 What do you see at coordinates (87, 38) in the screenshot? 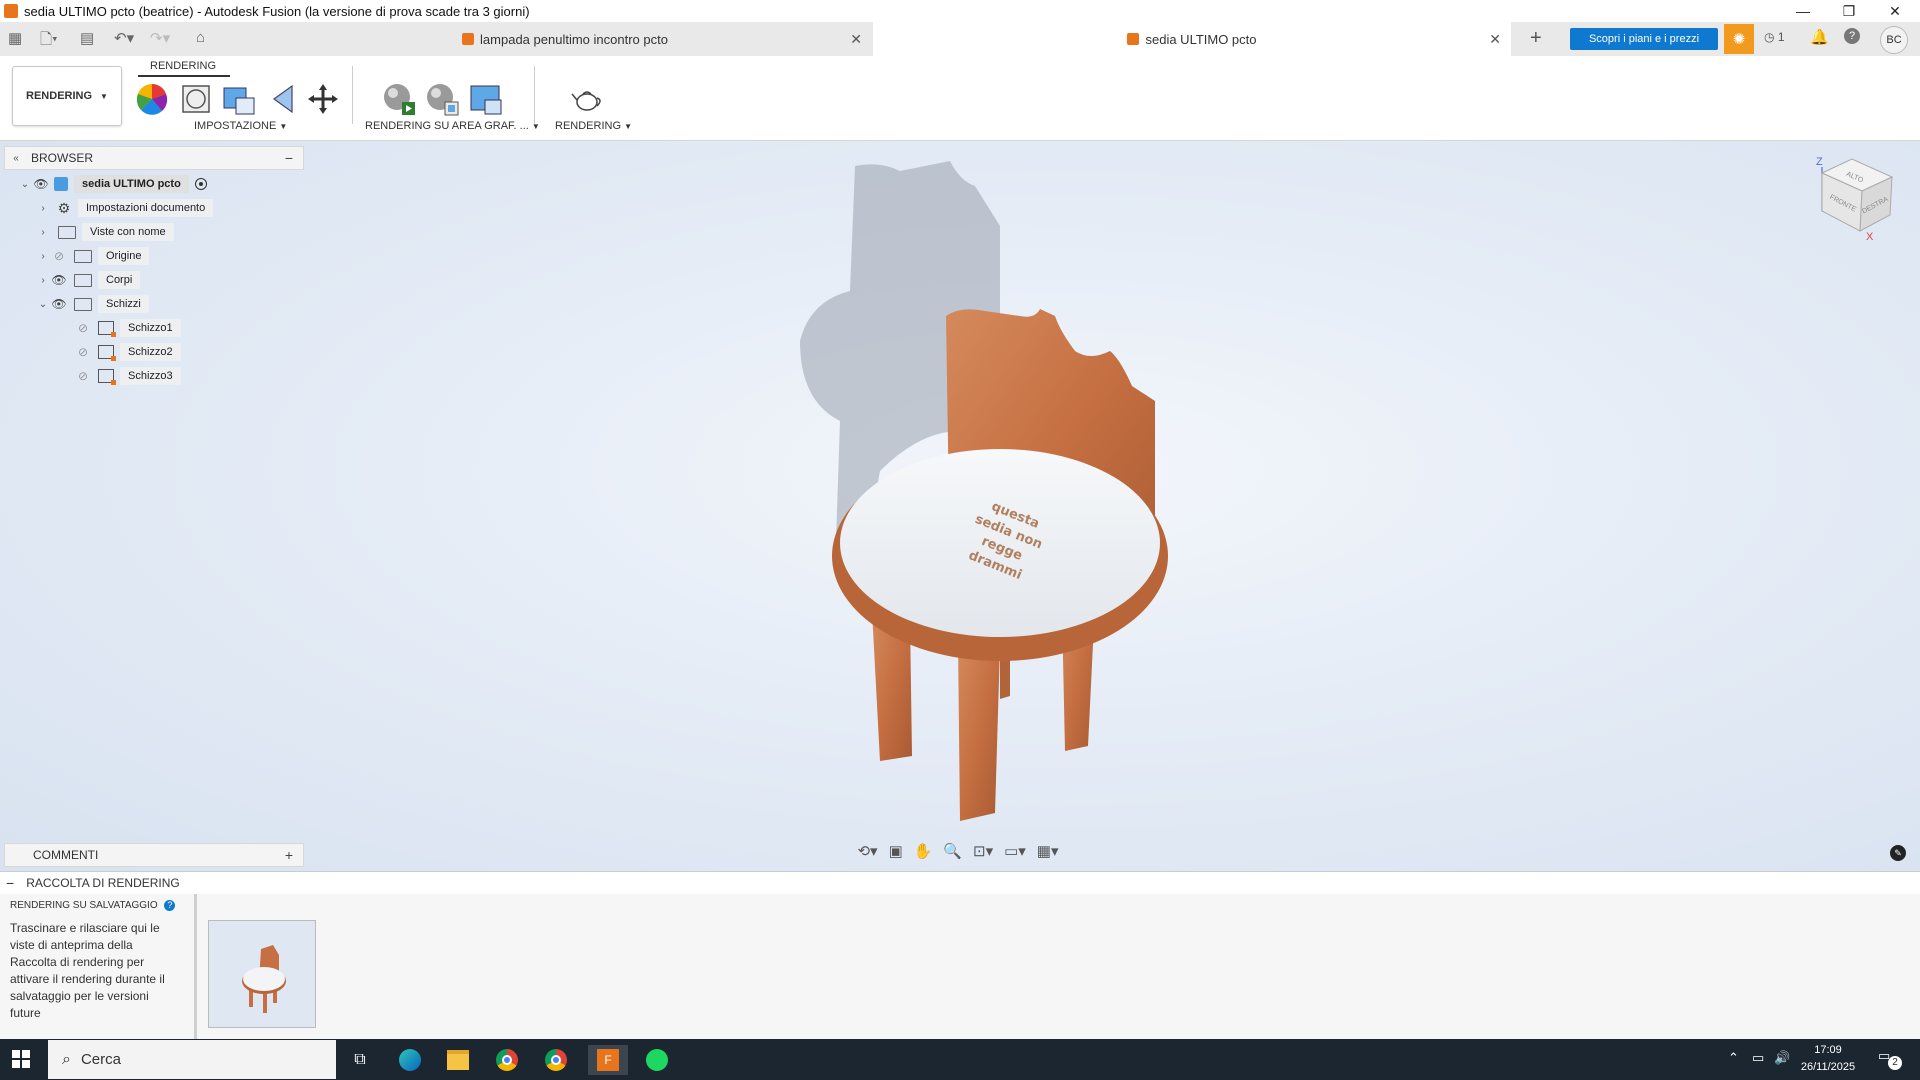
I see `save-icon: ▤` at bounding box center [87, 38].